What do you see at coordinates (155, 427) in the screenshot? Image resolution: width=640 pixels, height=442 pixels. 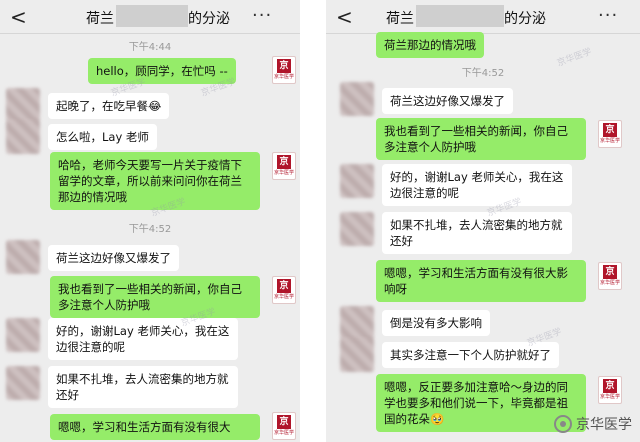 I see `message-bubble-out: 嗯嗯，学习和生活方面有没有很大` at bounding box center [155, 427].